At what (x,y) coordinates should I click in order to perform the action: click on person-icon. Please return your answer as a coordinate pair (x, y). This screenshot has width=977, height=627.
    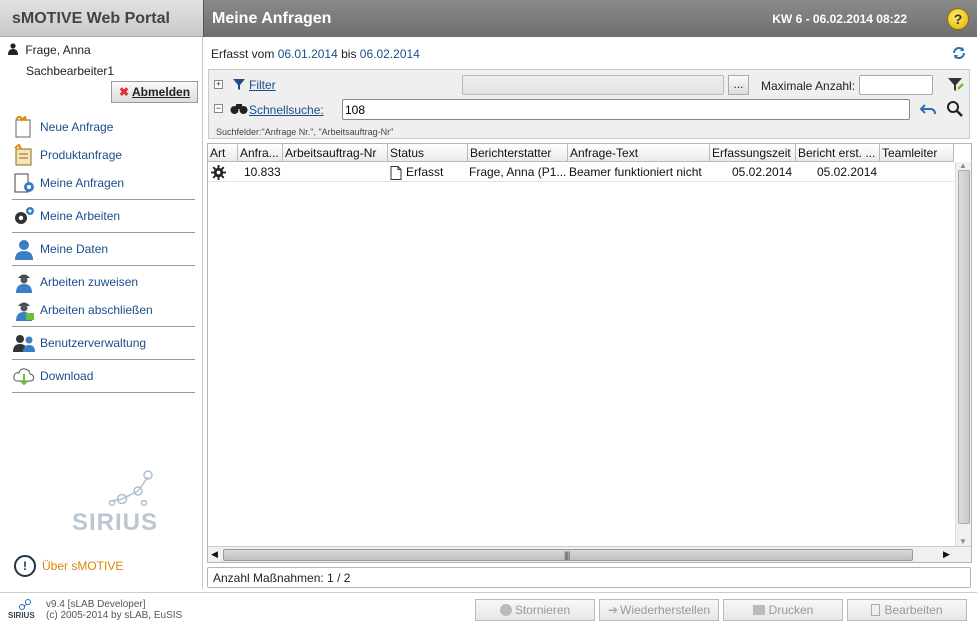
    Looking at the image, I should click on (13, 49).